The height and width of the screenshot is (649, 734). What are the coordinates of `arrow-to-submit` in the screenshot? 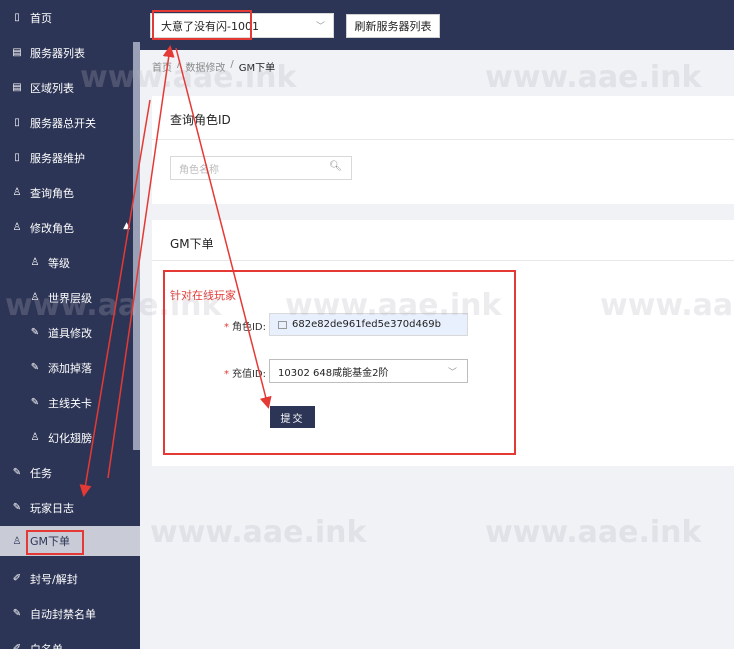 It's located at (223, 228).